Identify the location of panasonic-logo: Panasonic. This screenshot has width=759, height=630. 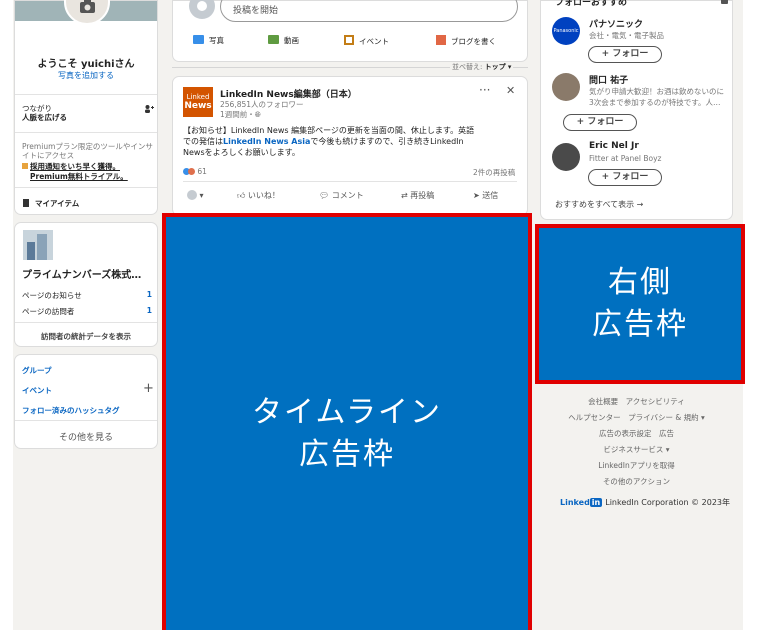
(566, 31).